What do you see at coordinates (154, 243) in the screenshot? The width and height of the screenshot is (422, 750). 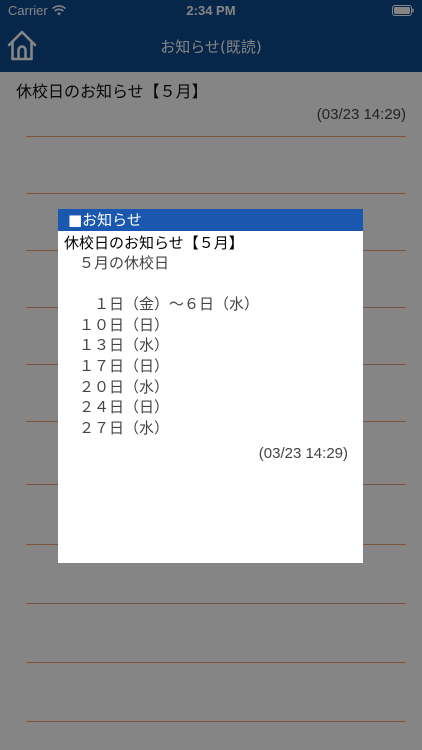 I see `dialog-title: 休校日のお知らせ【５月】` at bounding box center [154, 243].